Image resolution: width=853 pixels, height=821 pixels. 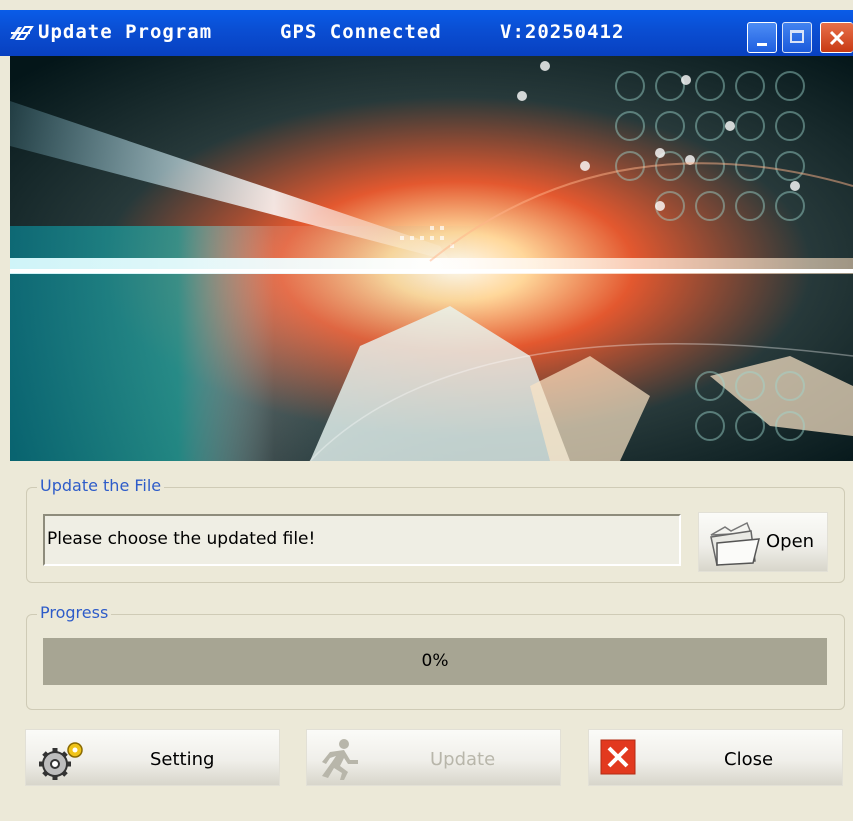 I want to click on app-logo-icon, so click(x=21, y=33).